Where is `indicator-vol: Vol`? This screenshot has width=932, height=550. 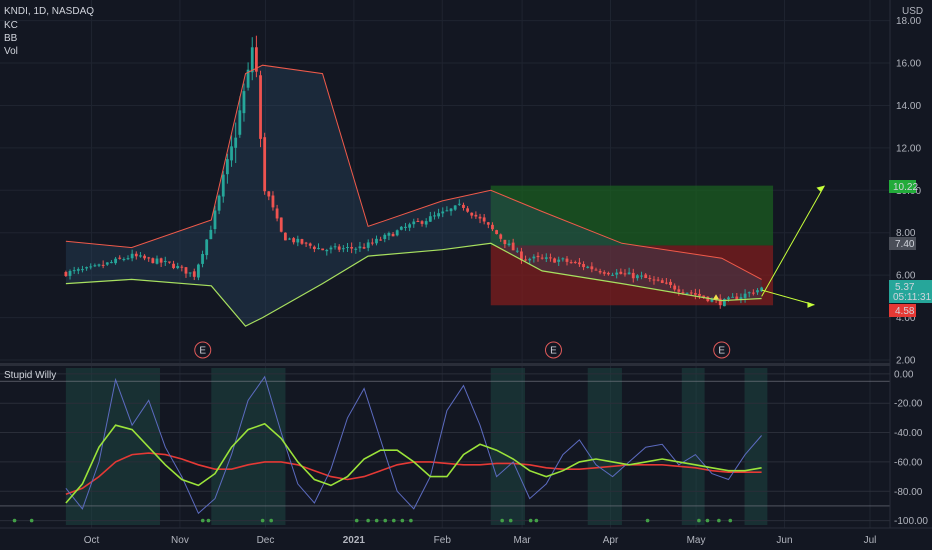
indicator-vol: Vol is located at coordinates (11, 51).